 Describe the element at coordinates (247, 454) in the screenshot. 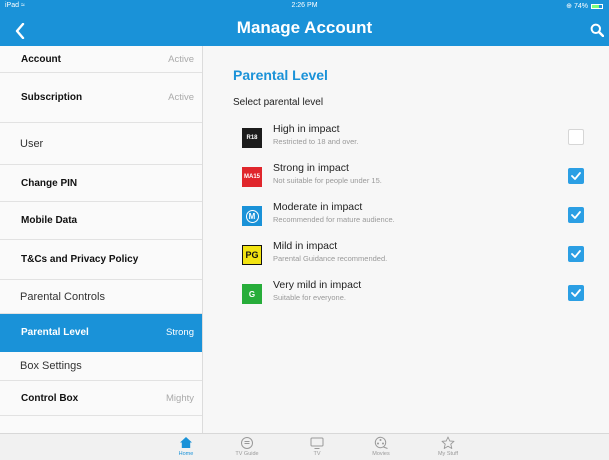

I see `tab-label: TV Guide` at that location.